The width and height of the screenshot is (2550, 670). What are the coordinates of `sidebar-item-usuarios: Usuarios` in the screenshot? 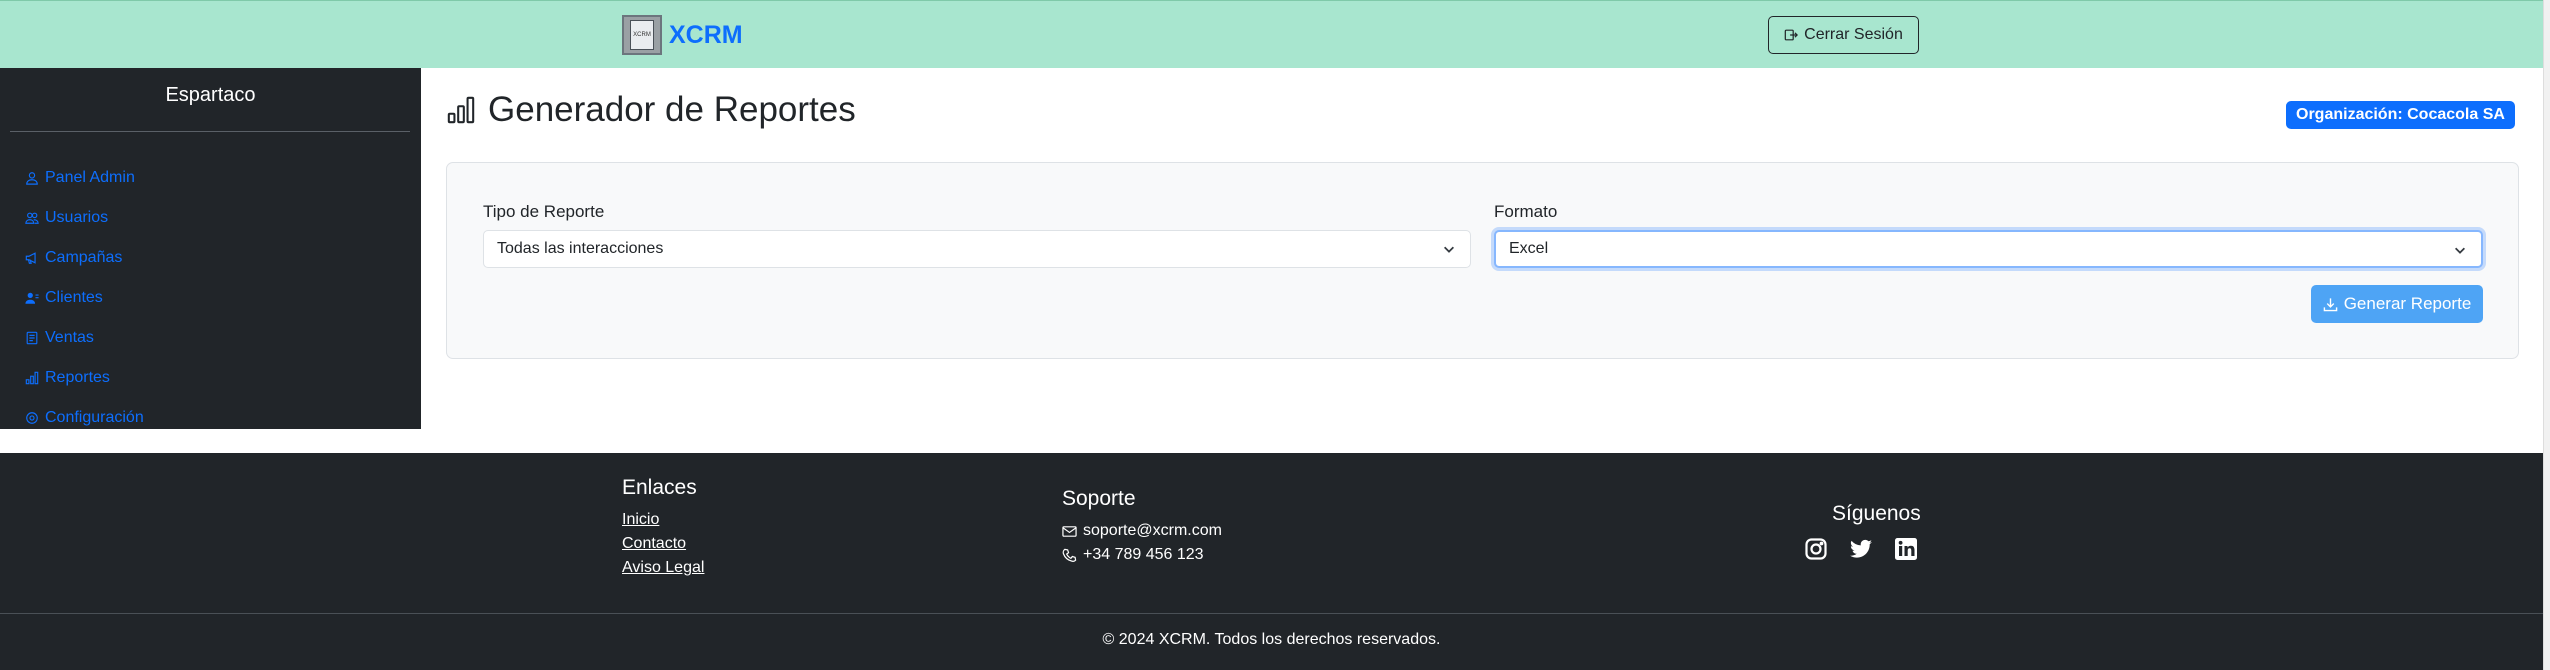 It's located at (84, 218).